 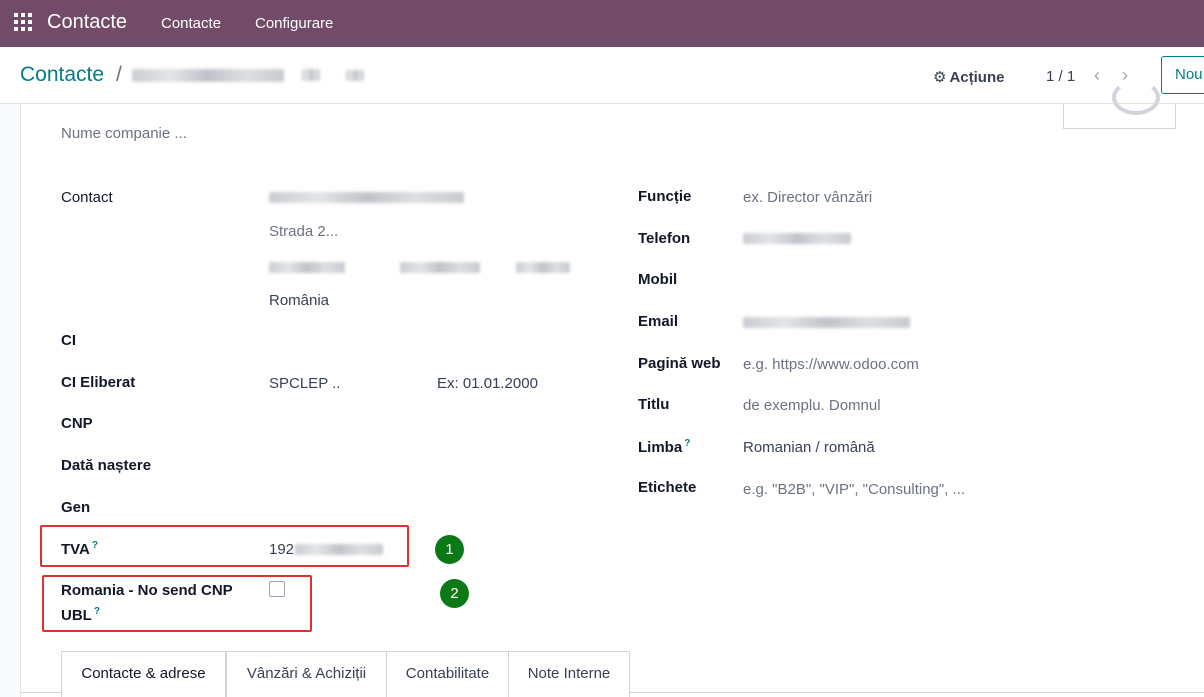 I want to click on pager-value: 1 / 1, so click(x=1060, y=76).